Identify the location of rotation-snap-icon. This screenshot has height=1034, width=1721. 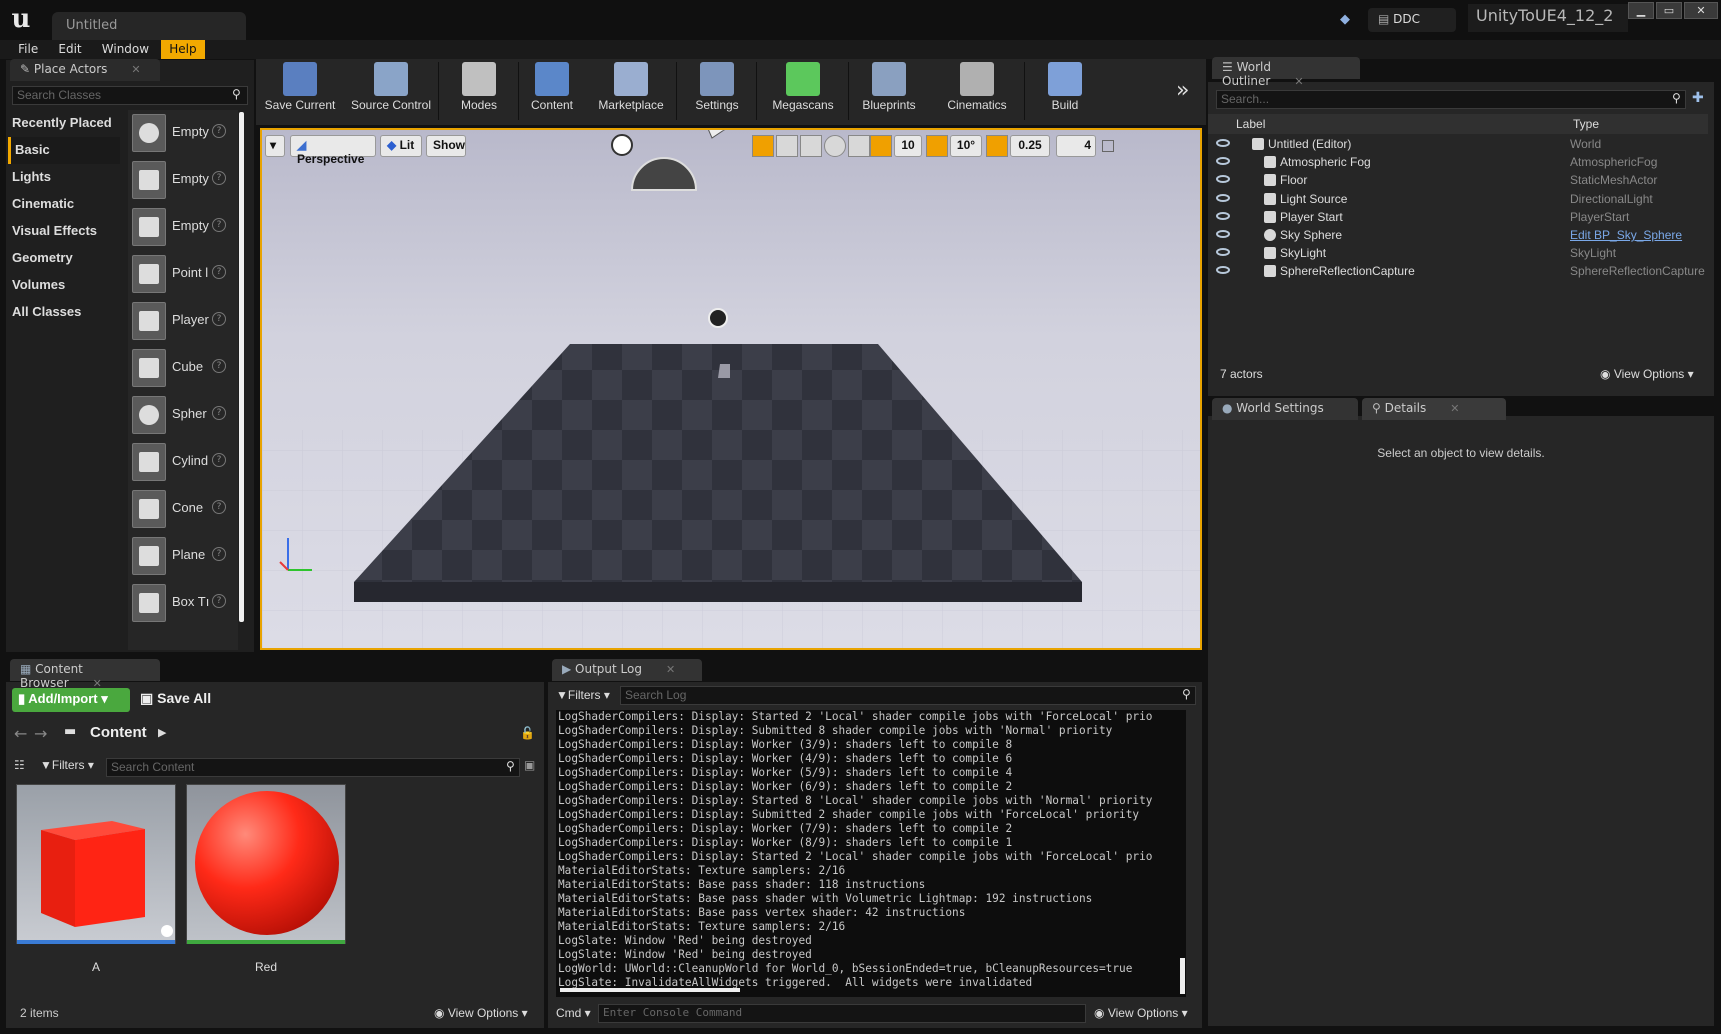
(937, 146).